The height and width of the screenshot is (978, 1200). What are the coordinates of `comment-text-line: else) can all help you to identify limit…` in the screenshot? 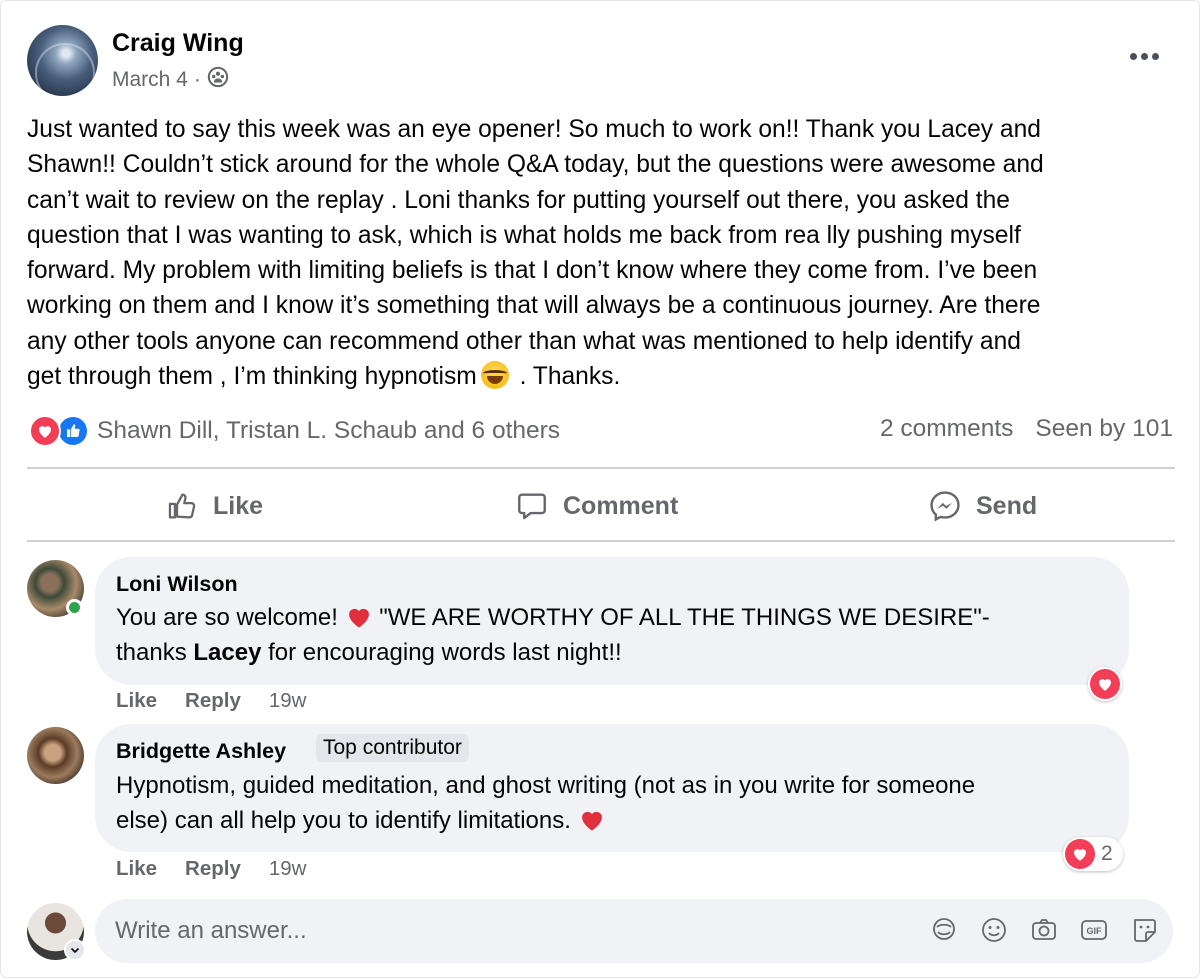 It's located at (361, 821).